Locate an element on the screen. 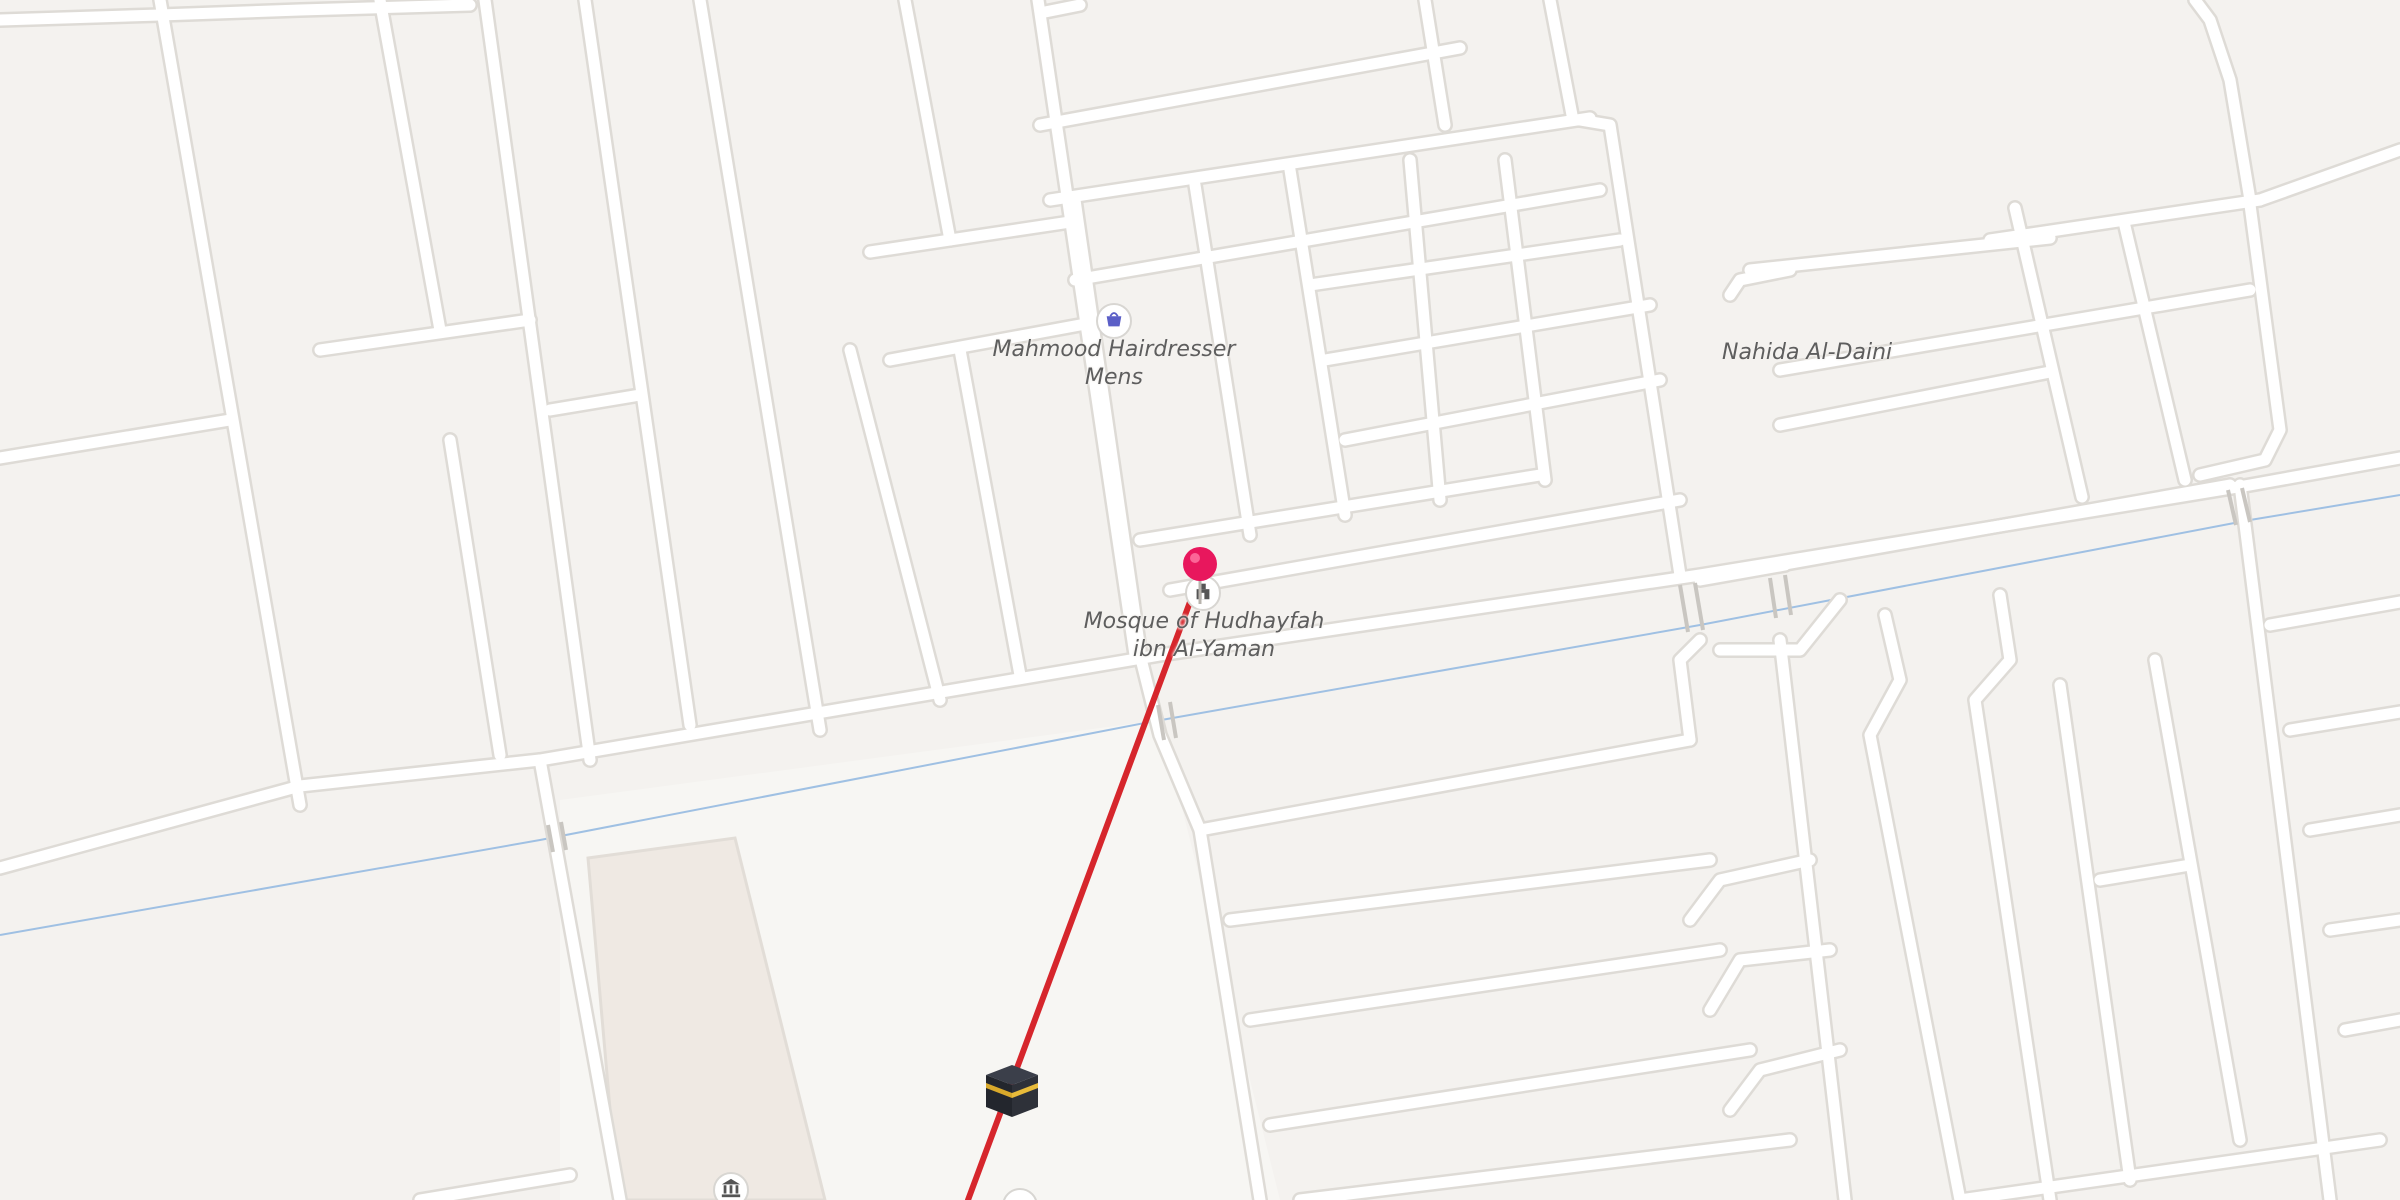 Image resolution: width=2400 pixels, height=1200 pixels. museum-icon is located at coordinates (731, 1188).